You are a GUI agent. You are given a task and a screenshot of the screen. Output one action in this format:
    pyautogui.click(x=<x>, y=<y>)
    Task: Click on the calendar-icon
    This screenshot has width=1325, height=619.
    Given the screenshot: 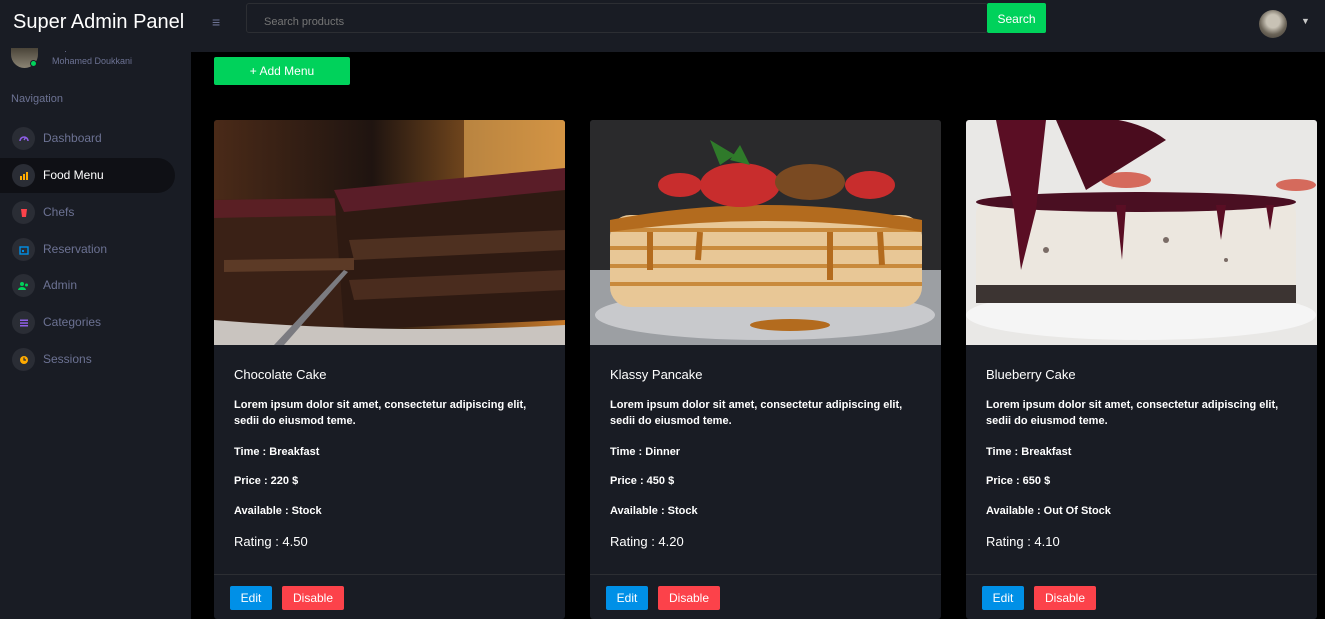 What is the action you would take?
    pyautogui.click(x=23, y=249)
    